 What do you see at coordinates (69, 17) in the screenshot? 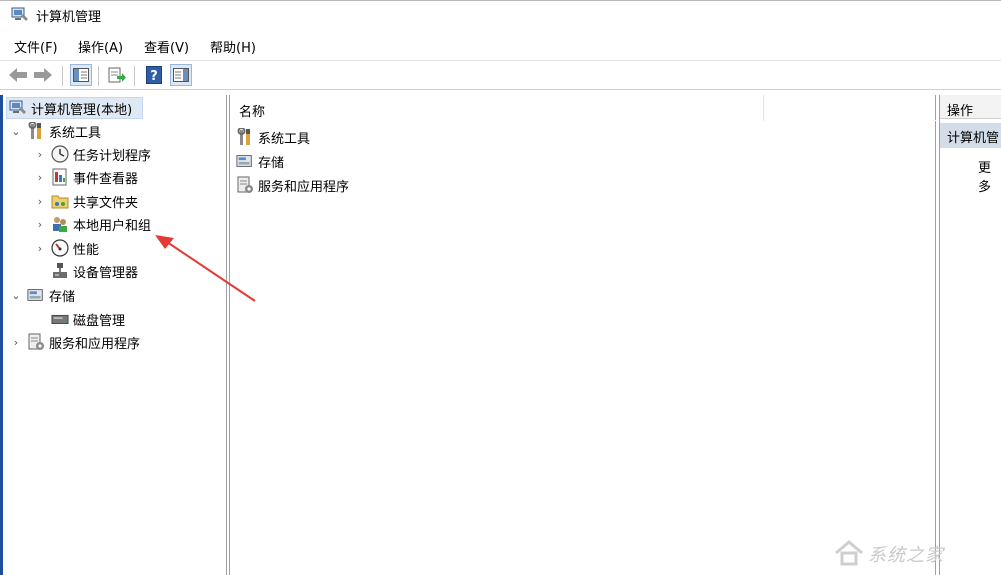
I see `window-title: 计算机管理` at bounding box center [69, 17].